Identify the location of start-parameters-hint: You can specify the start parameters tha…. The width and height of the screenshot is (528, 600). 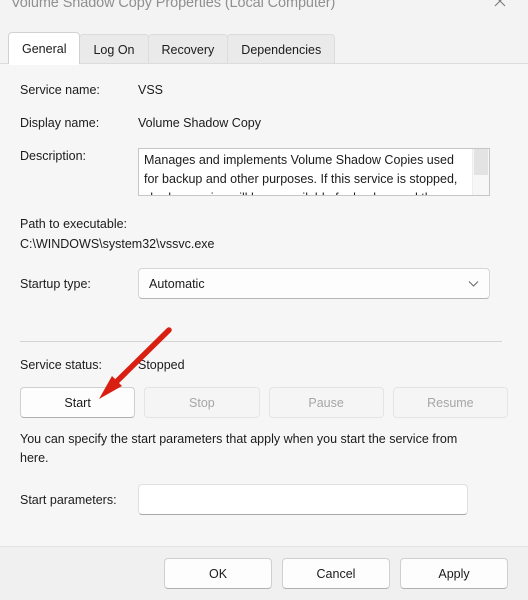
(239, 448).